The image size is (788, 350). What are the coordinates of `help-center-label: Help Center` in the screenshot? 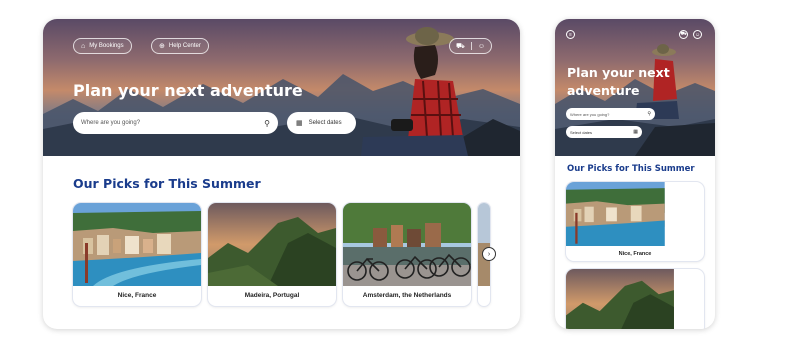 It's located at (184, 46).